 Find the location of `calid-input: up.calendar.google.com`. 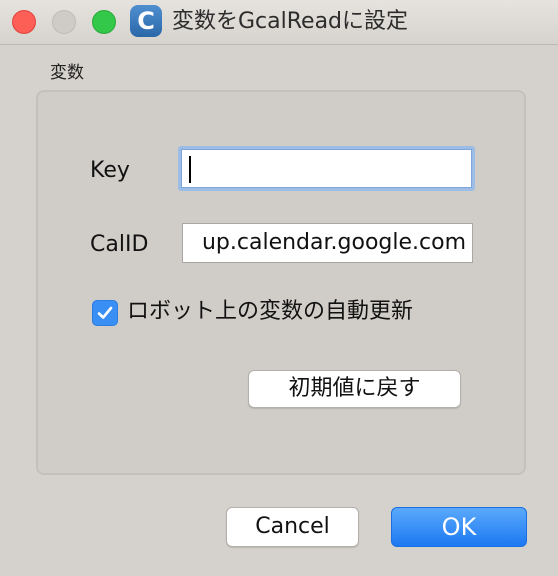

calid-input: up.calendar.google.com is located at coordinates (327, 243).